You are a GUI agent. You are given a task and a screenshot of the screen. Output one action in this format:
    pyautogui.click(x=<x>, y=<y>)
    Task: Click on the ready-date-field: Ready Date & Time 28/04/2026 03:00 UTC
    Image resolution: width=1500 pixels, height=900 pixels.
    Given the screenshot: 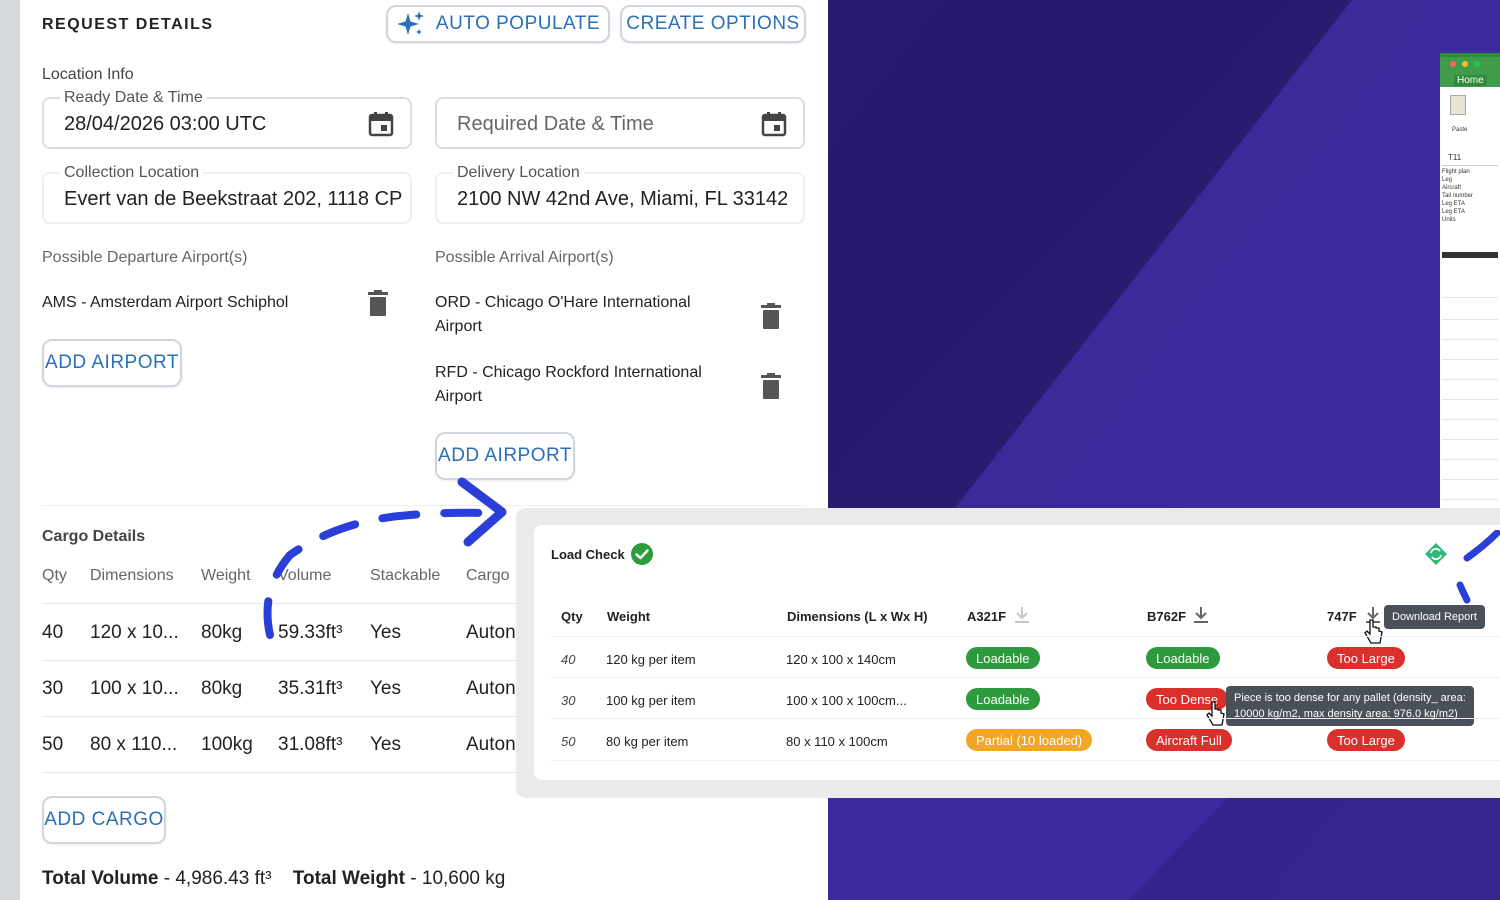 What is the action you would take?
    pyautogui.click(x=227, y=119)
    